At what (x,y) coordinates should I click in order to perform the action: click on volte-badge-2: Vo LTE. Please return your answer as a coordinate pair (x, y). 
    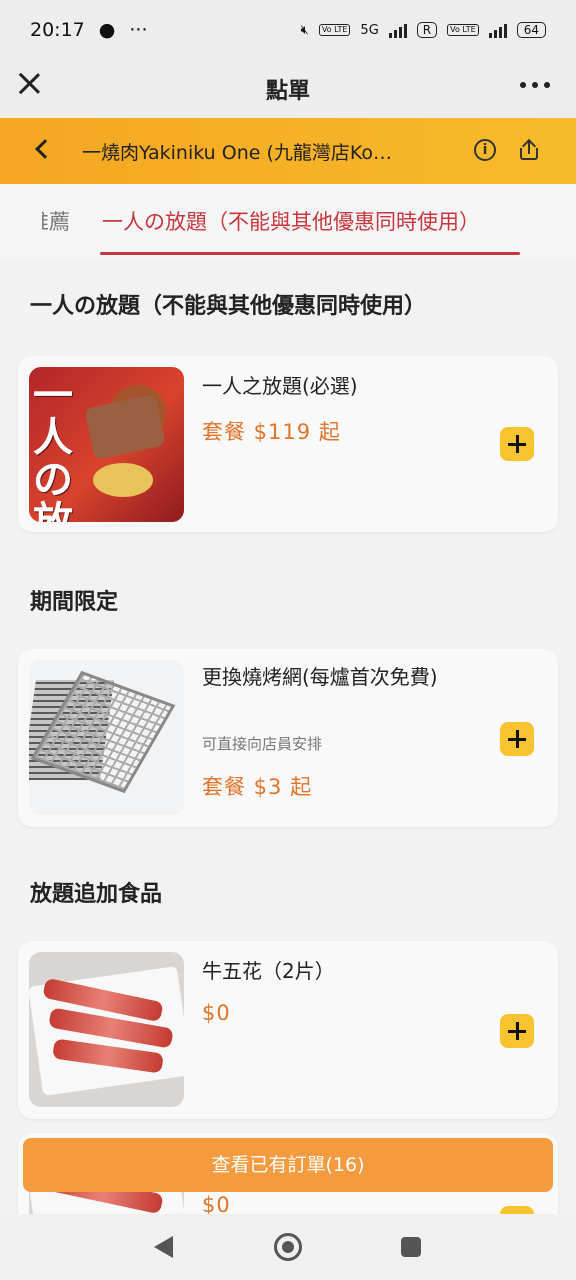
    Looking at the image, I should click on (463, 30).